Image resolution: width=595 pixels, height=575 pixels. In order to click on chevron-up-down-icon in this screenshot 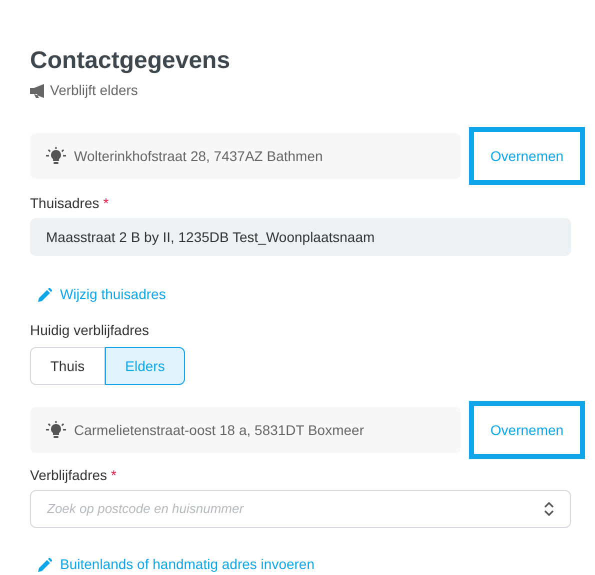, I will do `click(549, 509)`.